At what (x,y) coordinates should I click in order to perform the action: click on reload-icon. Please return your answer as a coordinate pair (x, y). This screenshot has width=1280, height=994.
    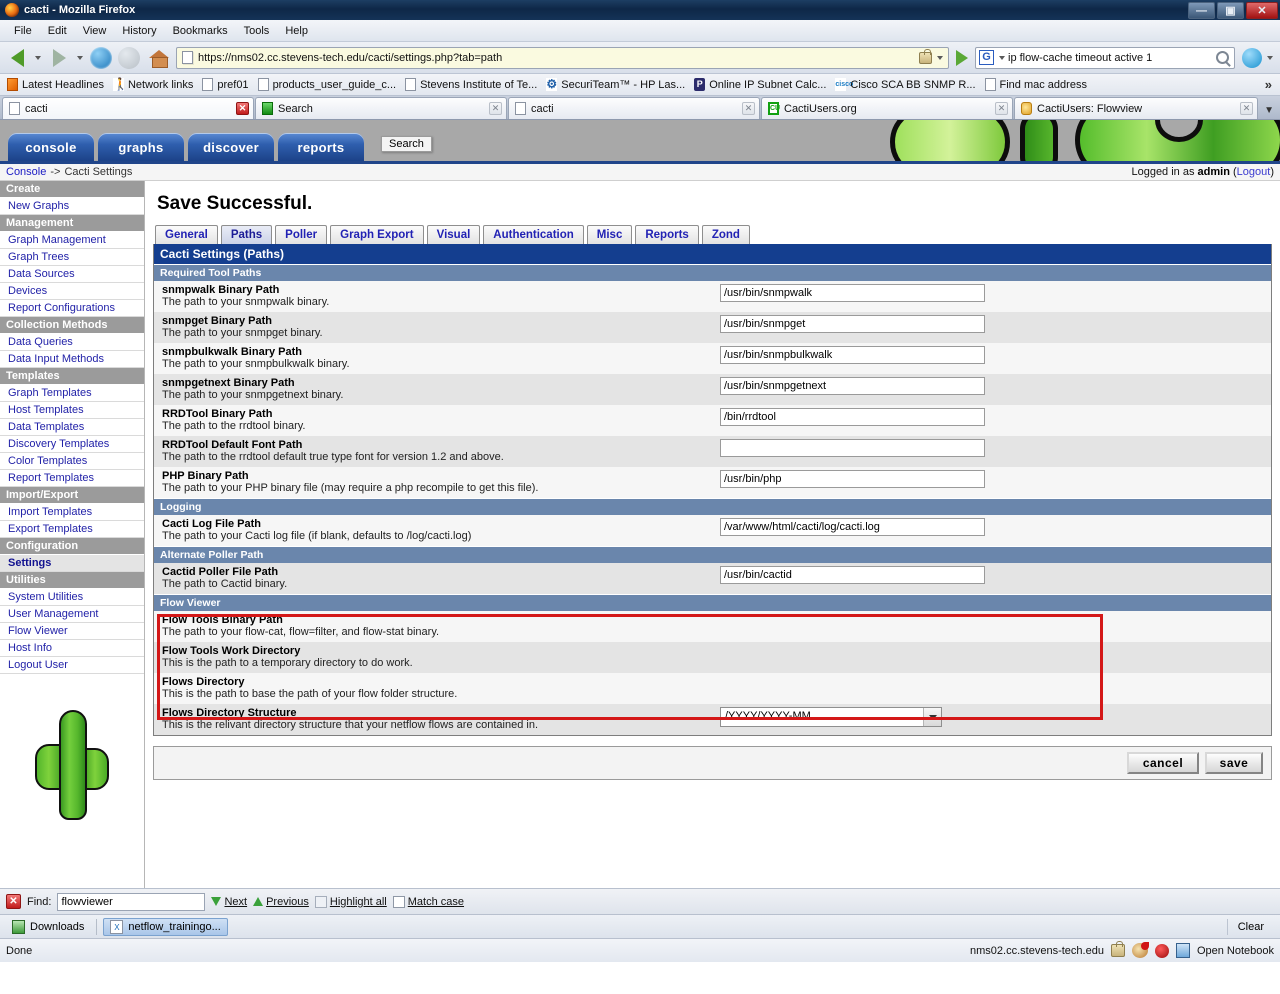
    Looking at the image, I should click on (101, 57).